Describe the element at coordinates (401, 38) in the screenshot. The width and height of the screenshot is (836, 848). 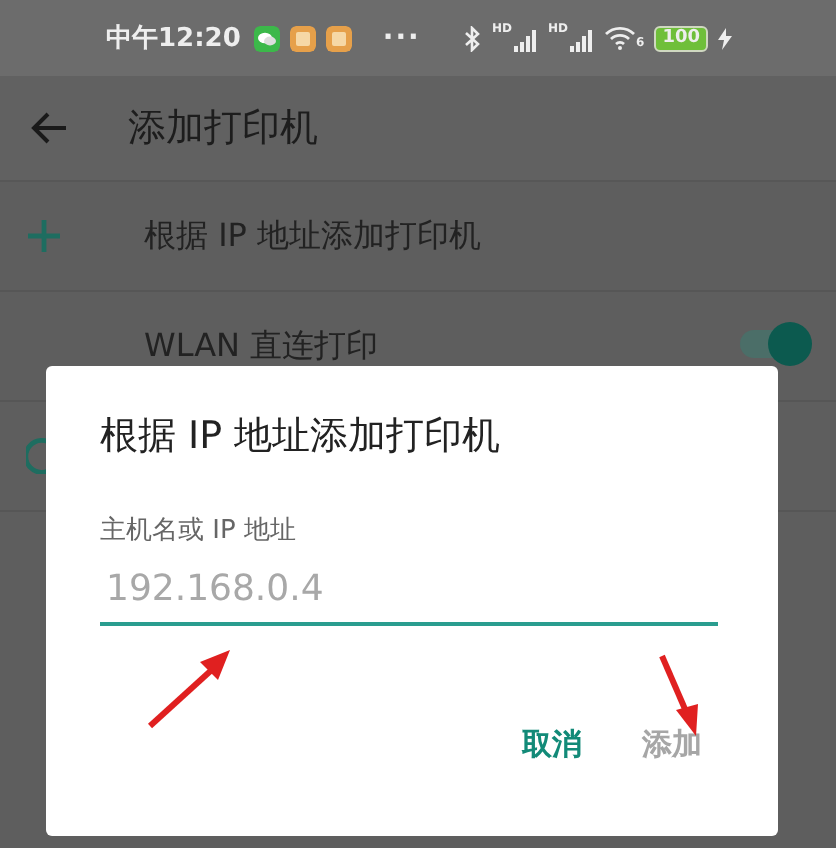
I see `more-notifications: ···` at that location.